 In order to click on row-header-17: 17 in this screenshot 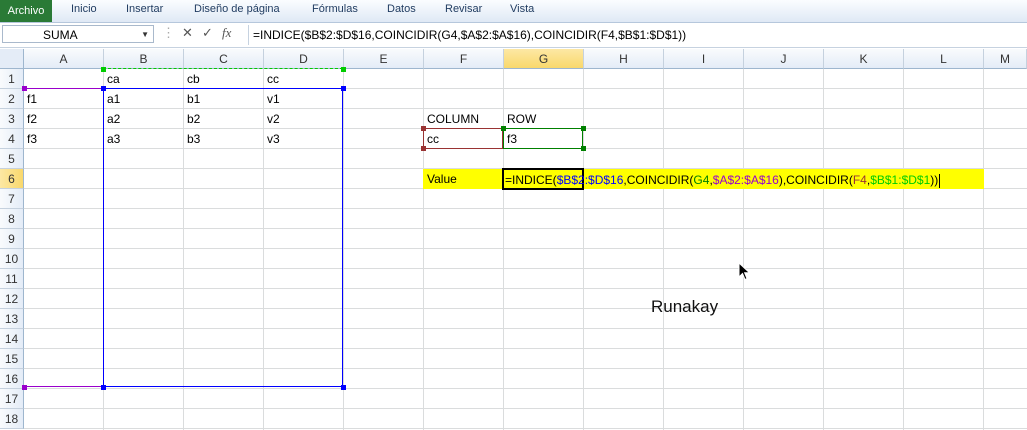, I will do `click(12, 399)`.